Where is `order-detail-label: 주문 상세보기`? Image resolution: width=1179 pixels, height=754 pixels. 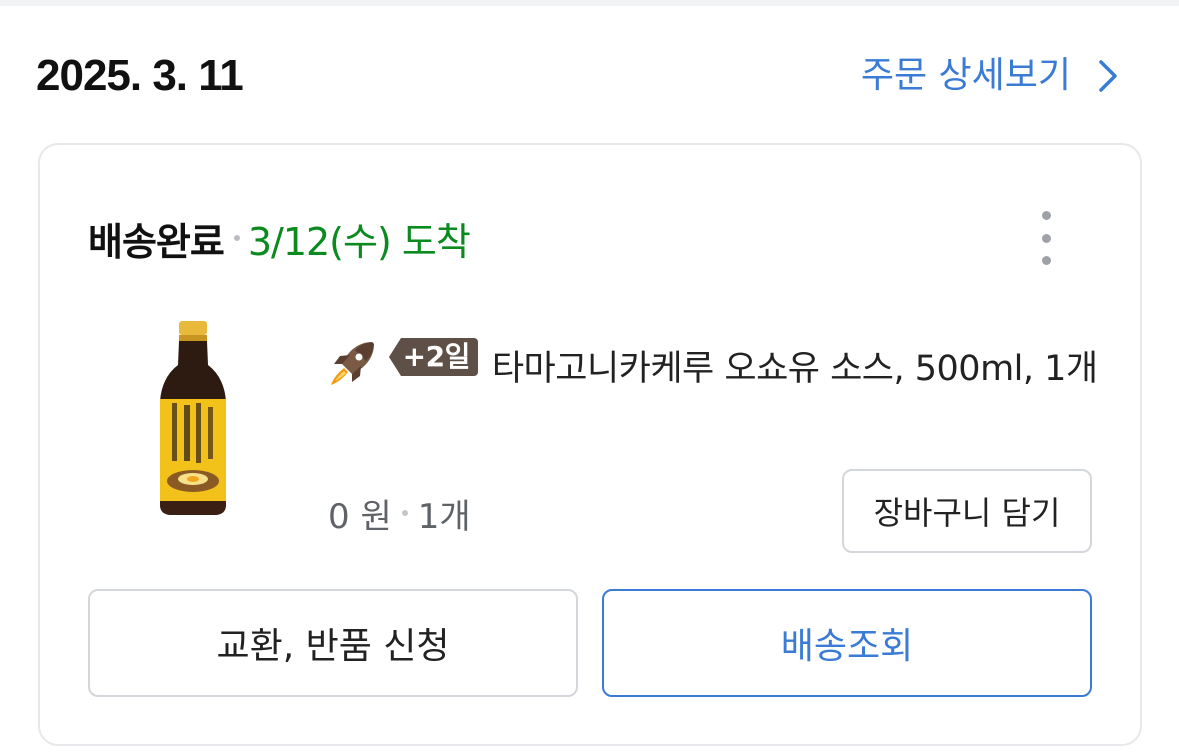
order-detail-label: 주문 상세보기 is located at coordinates (965, 75).